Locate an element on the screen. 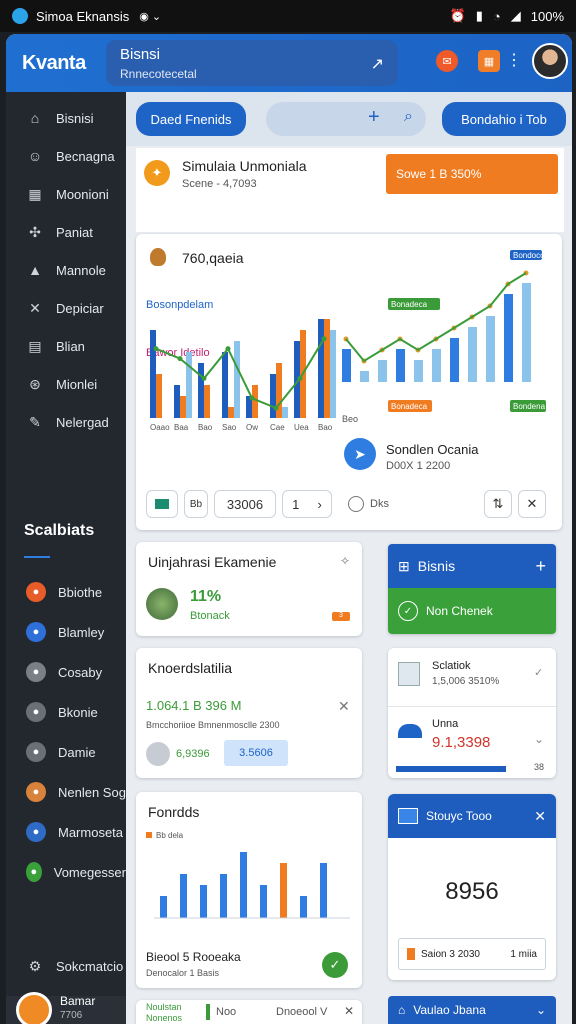  sidebar-account: ● Cosaby is located at coordinates (66, 672).